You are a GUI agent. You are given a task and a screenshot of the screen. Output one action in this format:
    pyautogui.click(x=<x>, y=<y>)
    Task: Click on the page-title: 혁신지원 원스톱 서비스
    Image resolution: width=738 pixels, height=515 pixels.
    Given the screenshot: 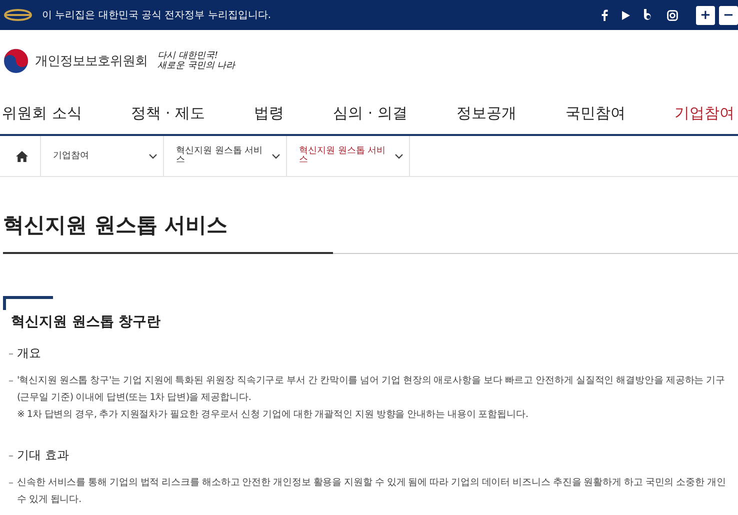 What is the action you would take?
    pyautogui.click(x=370, y=232)
    